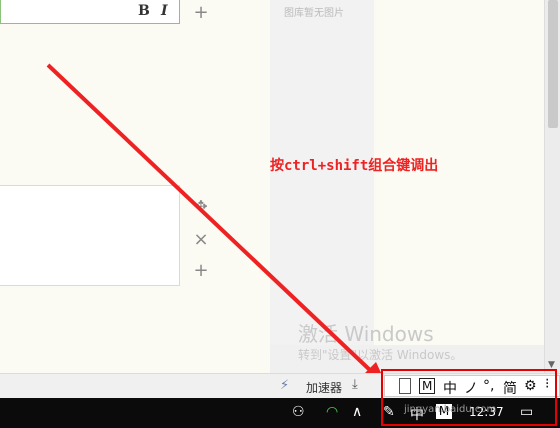 The height and width of the screenshot is (428, 560). Describe the element at coordinates (553, 64) in the screenshot. I see `scrollbar-thumb` at that location.